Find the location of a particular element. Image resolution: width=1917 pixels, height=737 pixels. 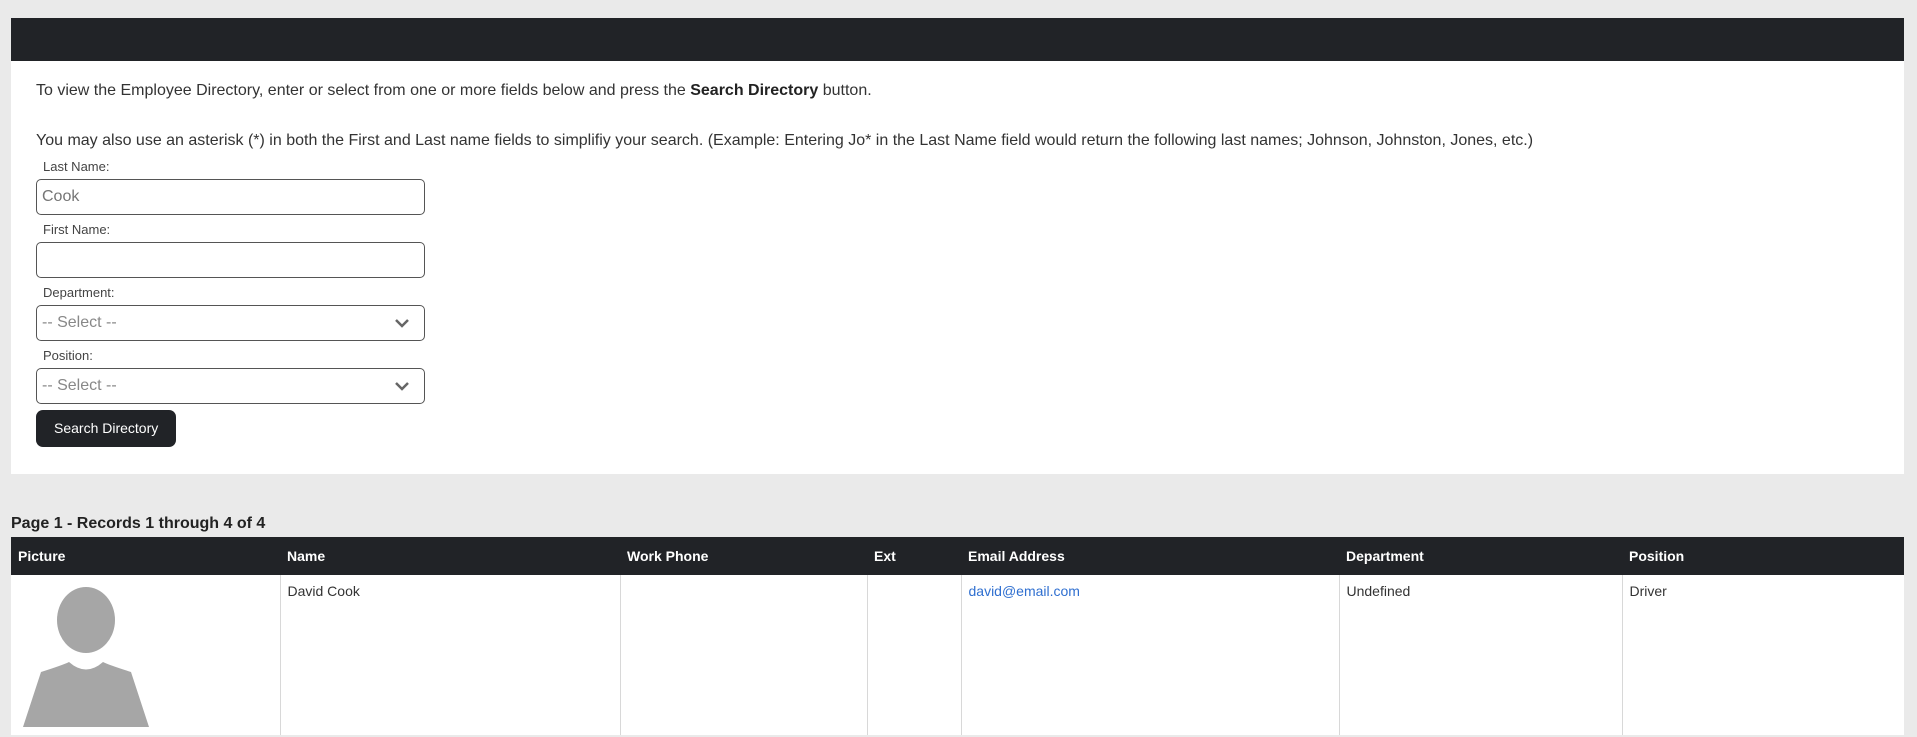

cell-department: Undefined is located at coordinates (1481, 655).